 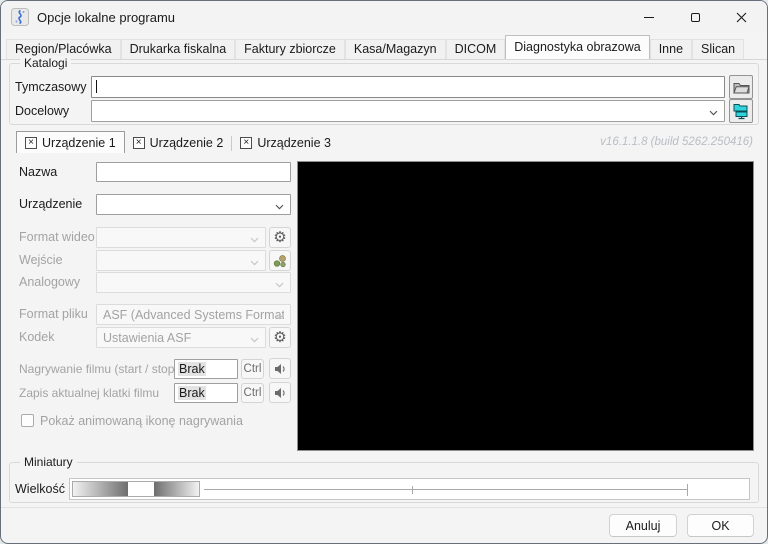 I want to click on connectors-icon, so click(x=279, y=260).